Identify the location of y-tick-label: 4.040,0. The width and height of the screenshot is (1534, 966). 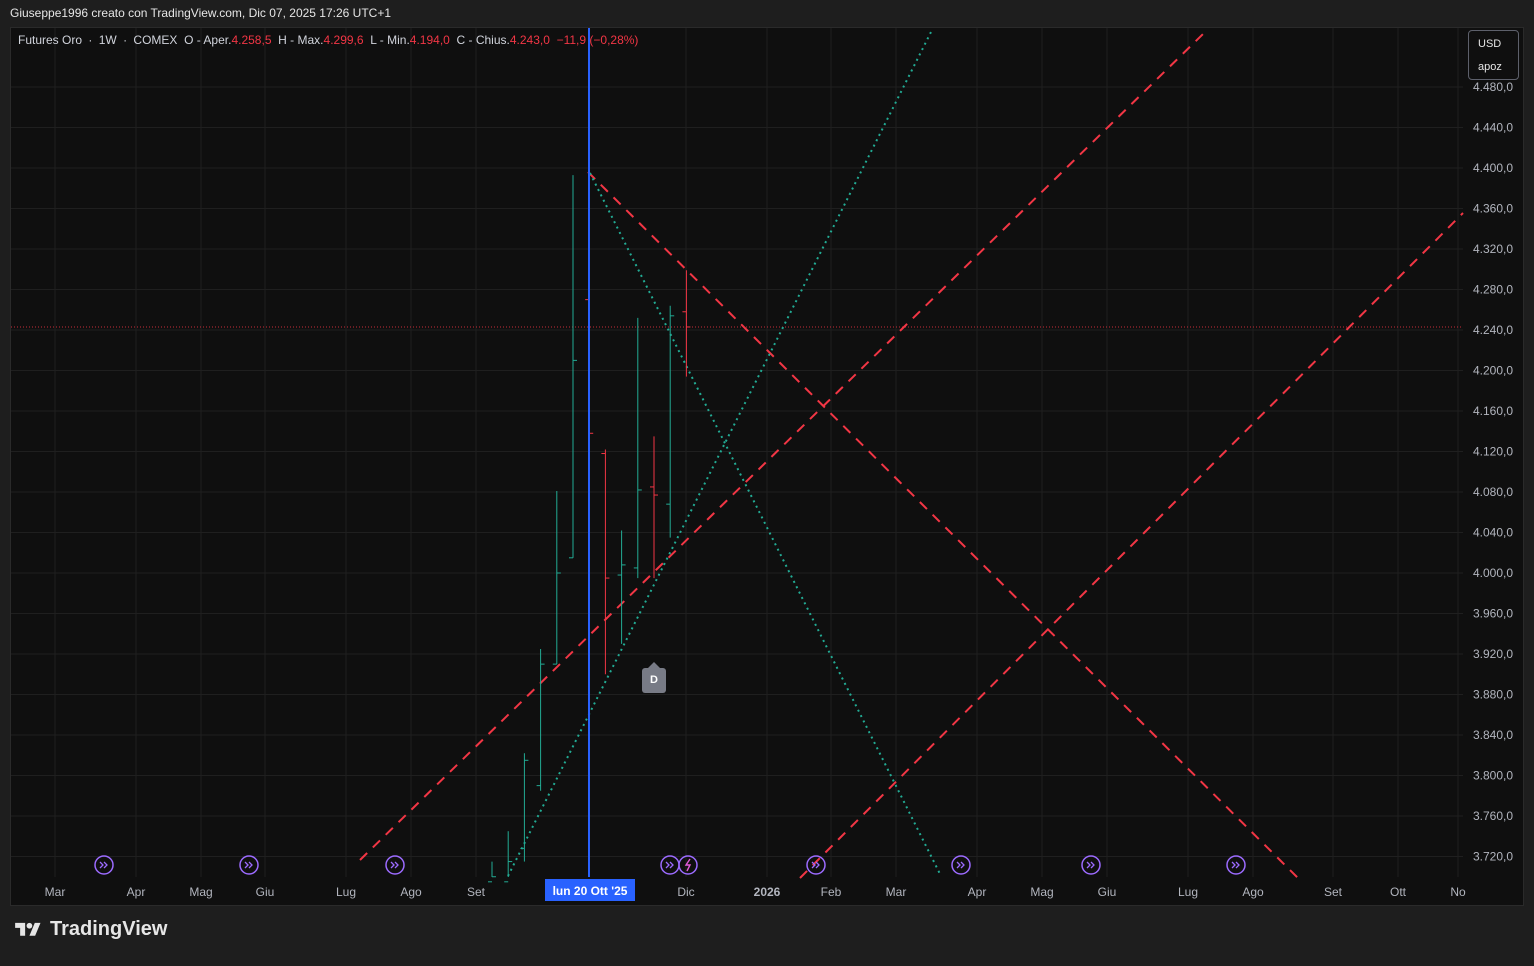
(1493, 533).